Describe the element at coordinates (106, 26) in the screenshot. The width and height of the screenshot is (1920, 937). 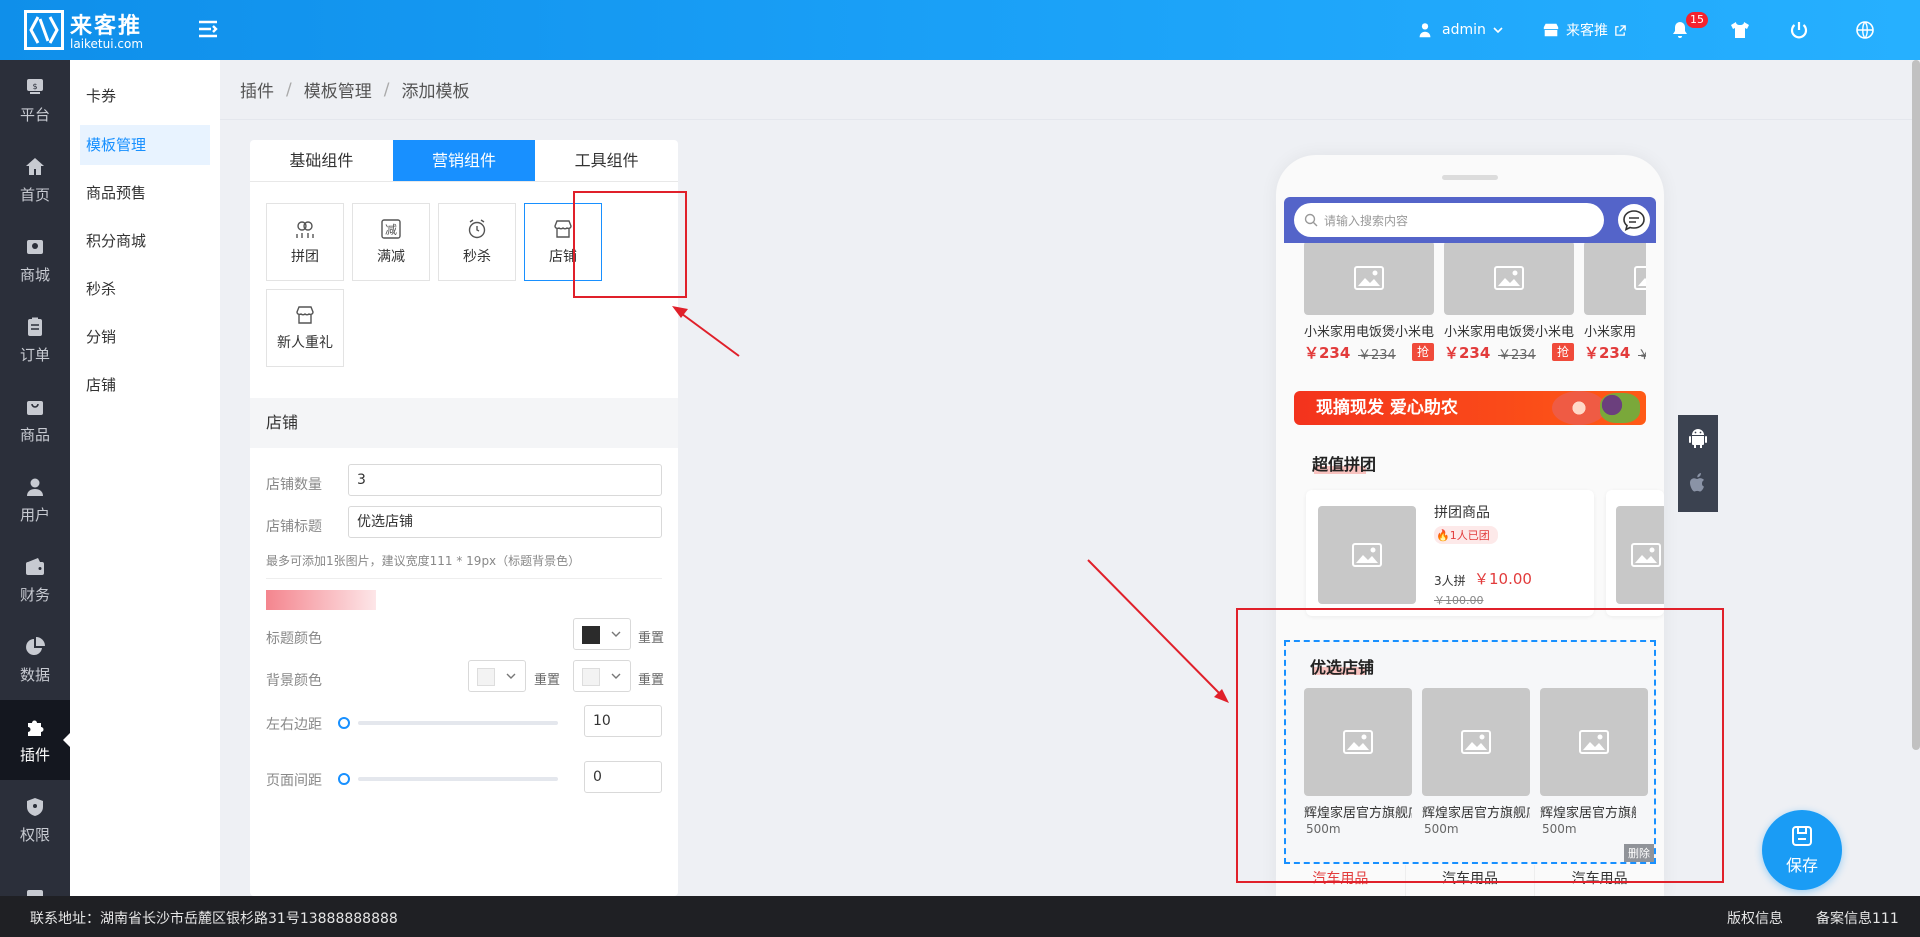
I see `logo-text: 来客推` at that location.